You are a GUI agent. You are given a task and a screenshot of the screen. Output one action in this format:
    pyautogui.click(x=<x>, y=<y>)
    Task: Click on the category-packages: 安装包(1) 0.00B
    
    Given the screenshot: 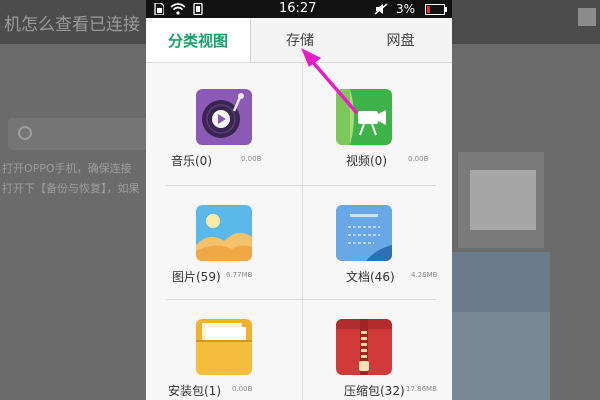 What is the action you would take?
    pyautogui.click(x=236, y=351)
    